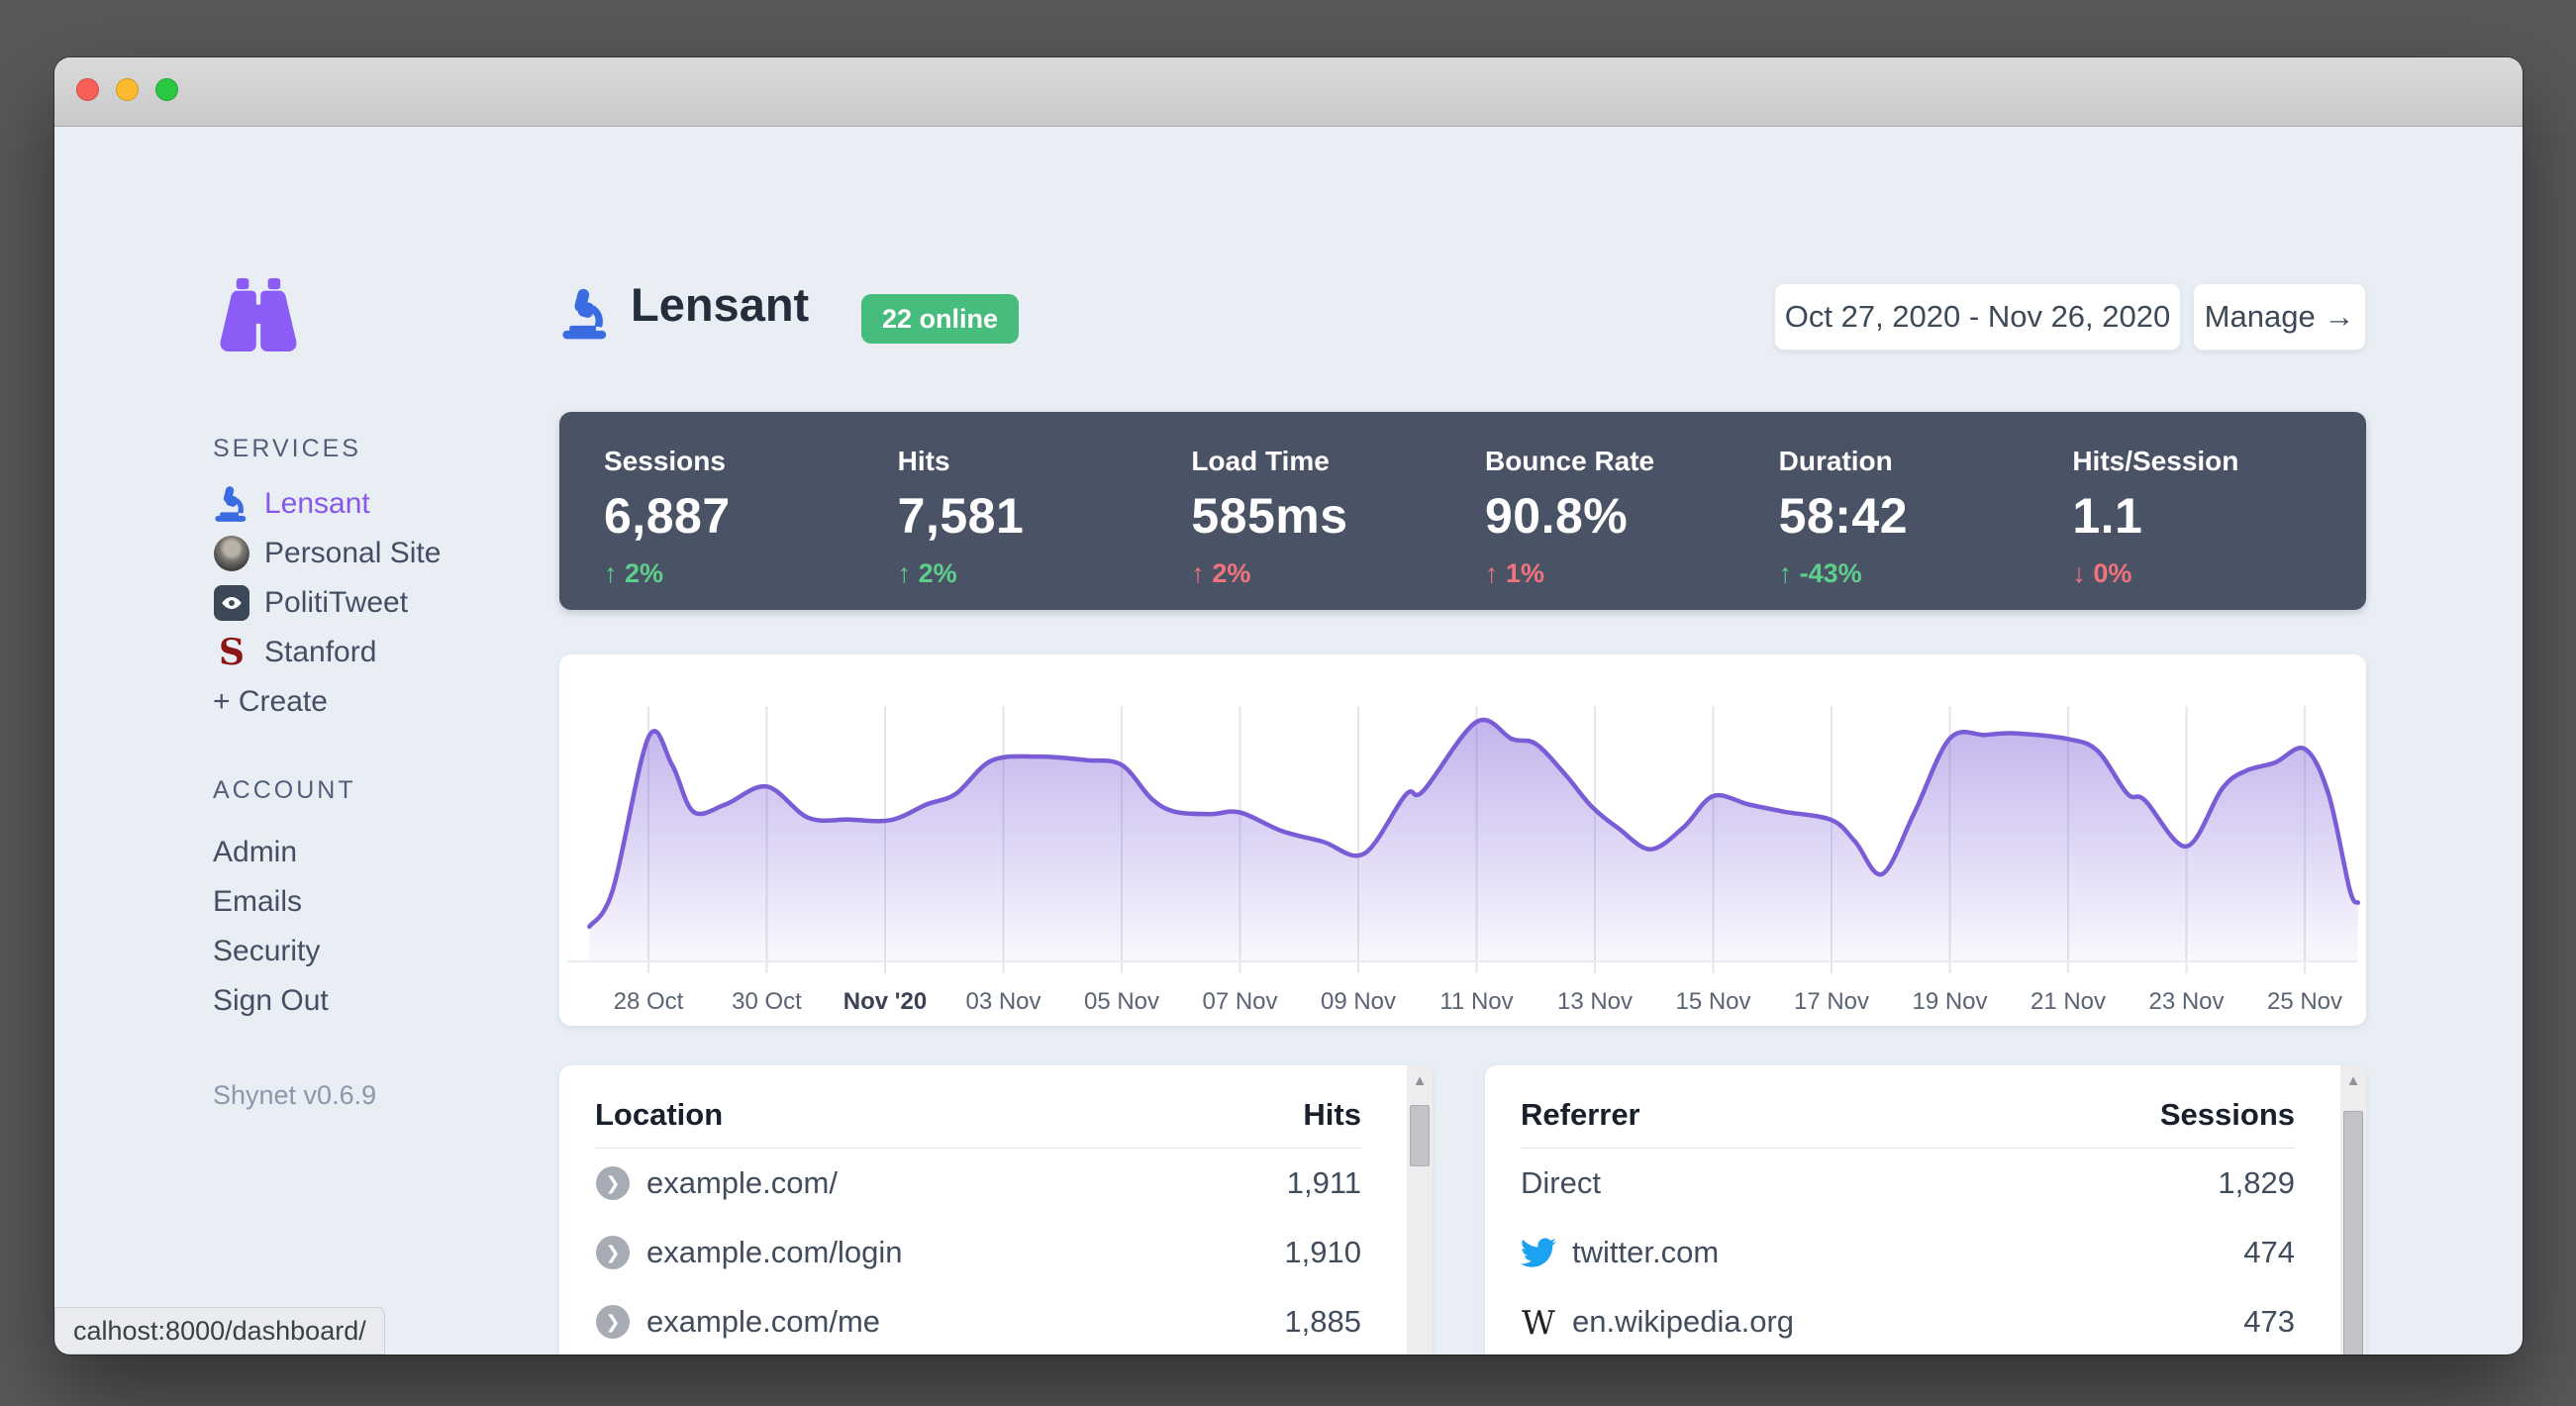 This screenshot has width=2576, height=1406. Describe the element at coordinates (924, 461) in the screenshot. I see `stat-label: Hits` at that location.